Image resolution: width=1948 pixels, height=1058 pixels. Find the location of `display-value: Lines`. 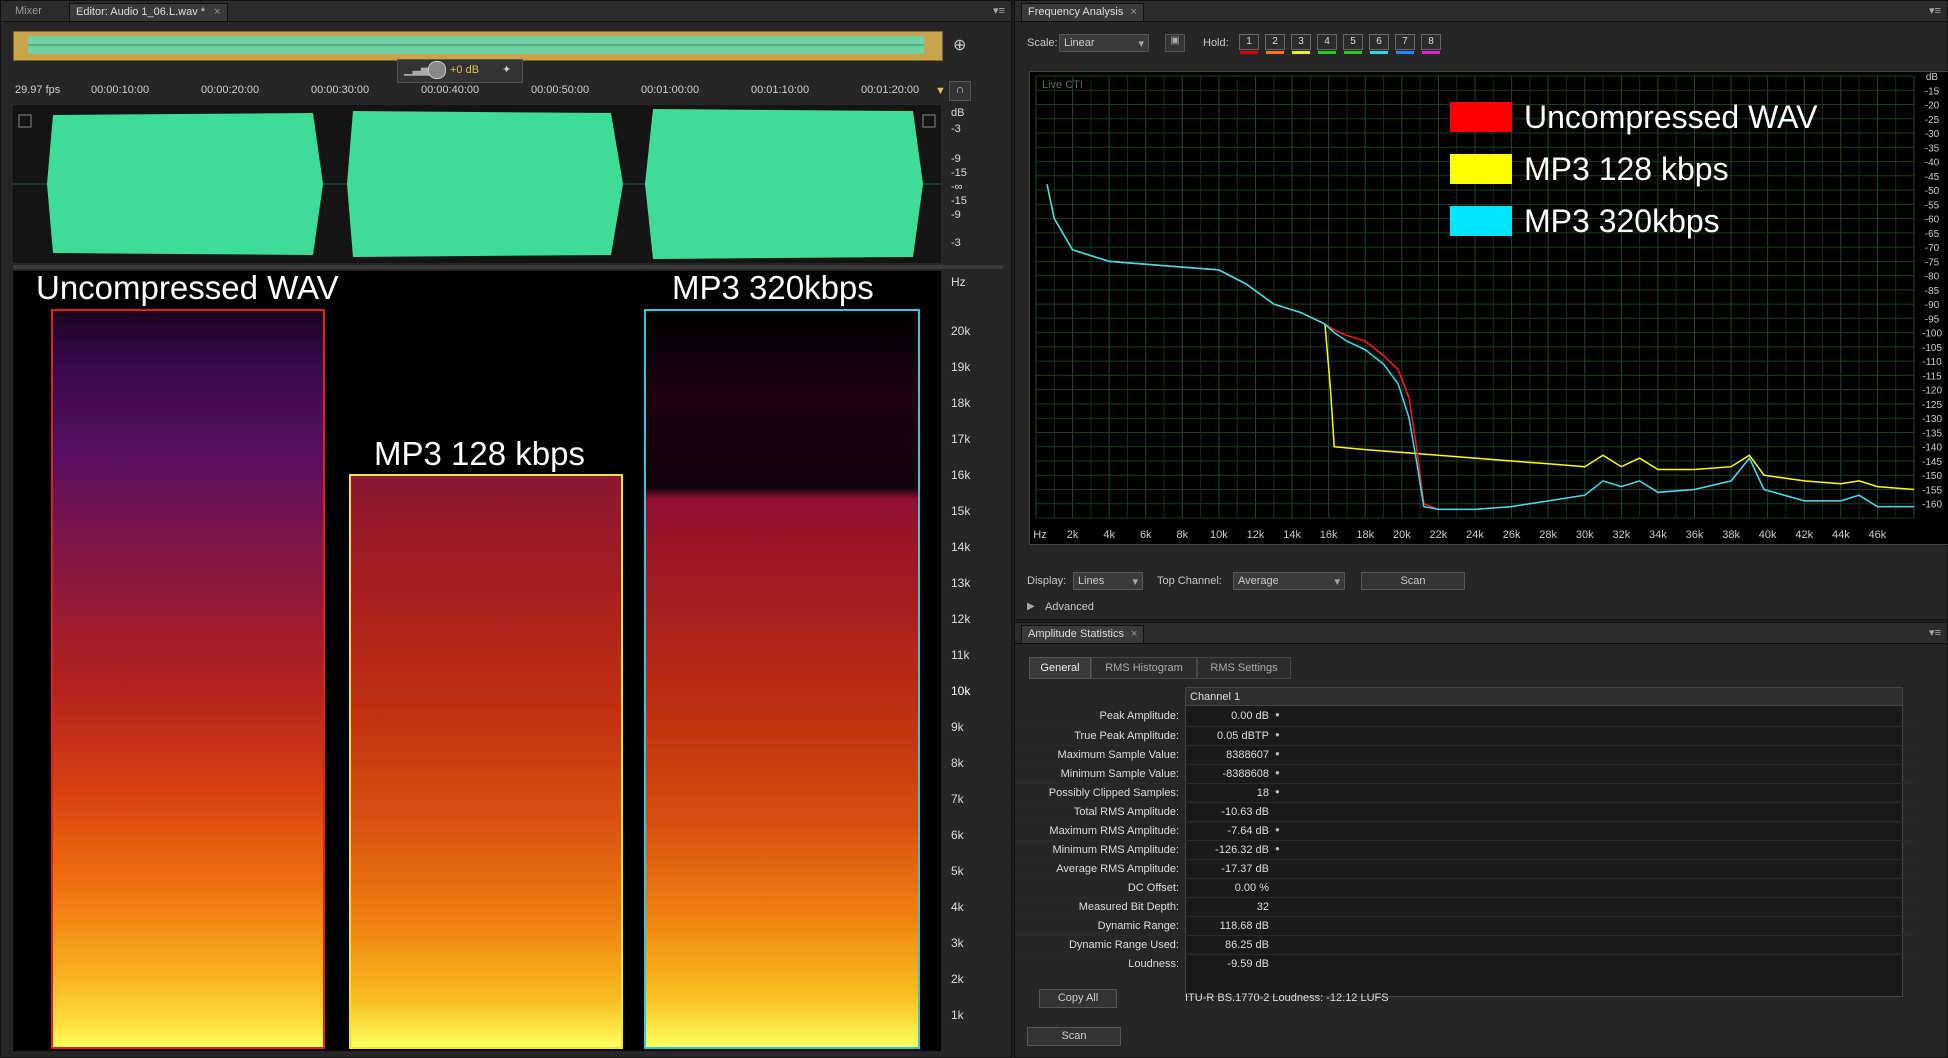

display-value: Lines is located at coordinates (1091, 581).